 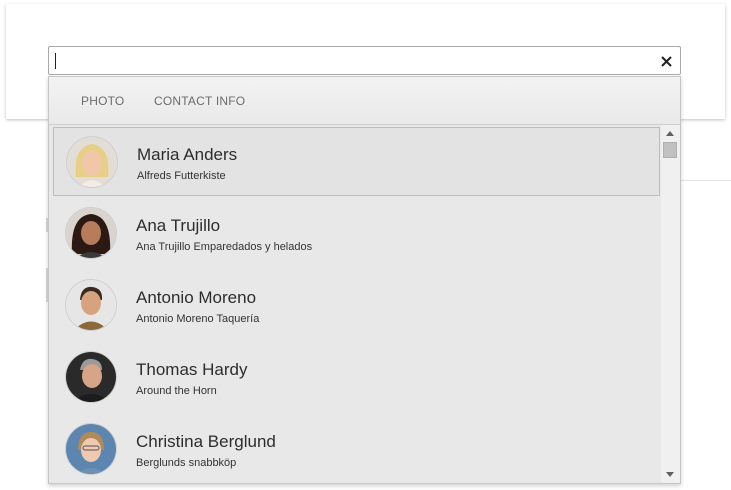 What do you see at coordinates (670, 133) in the screenshot?
I see `scroll-up-arrow-icon` at bounding box center [670, 133].